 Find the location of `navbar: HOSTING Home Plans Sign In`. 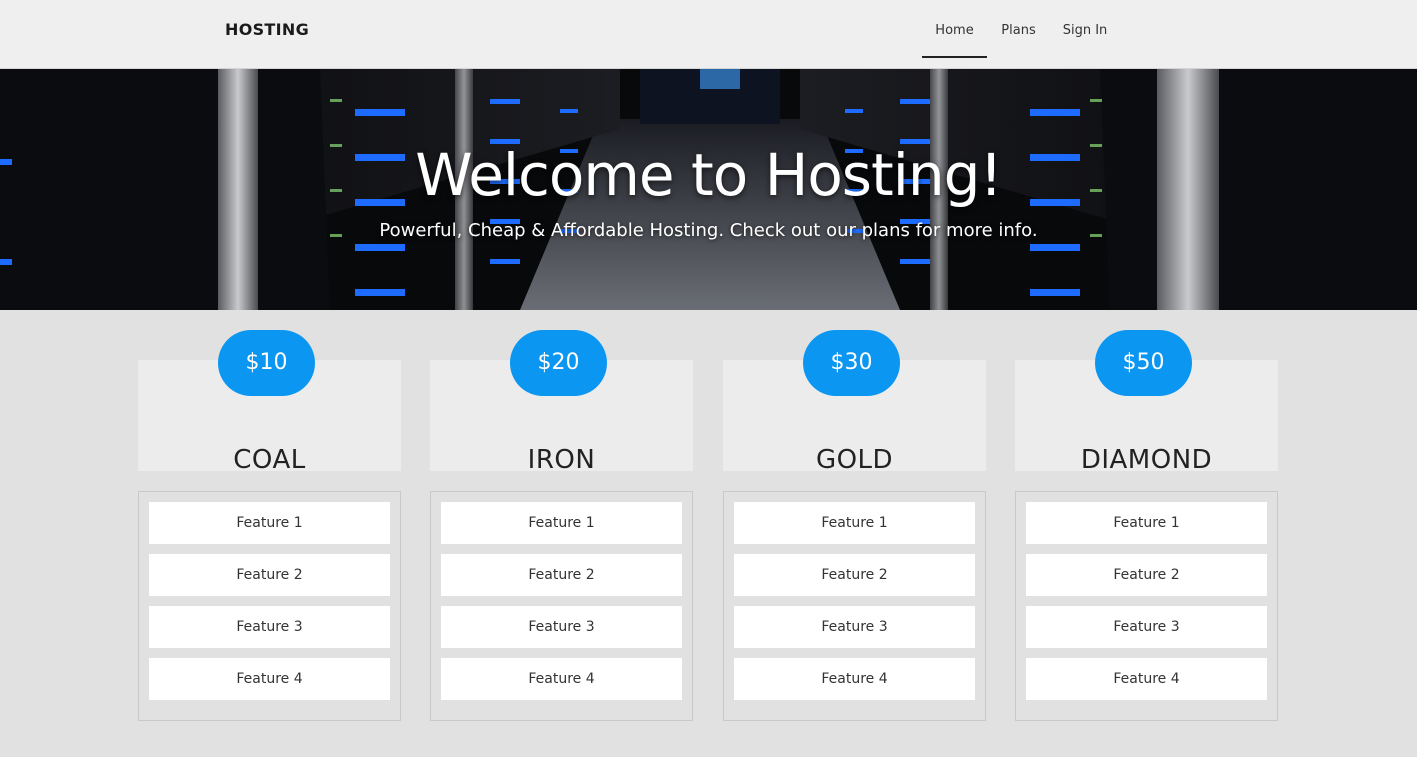

navbar: HOSTING Home Plans Sign In is located at coordinates (708, 34).